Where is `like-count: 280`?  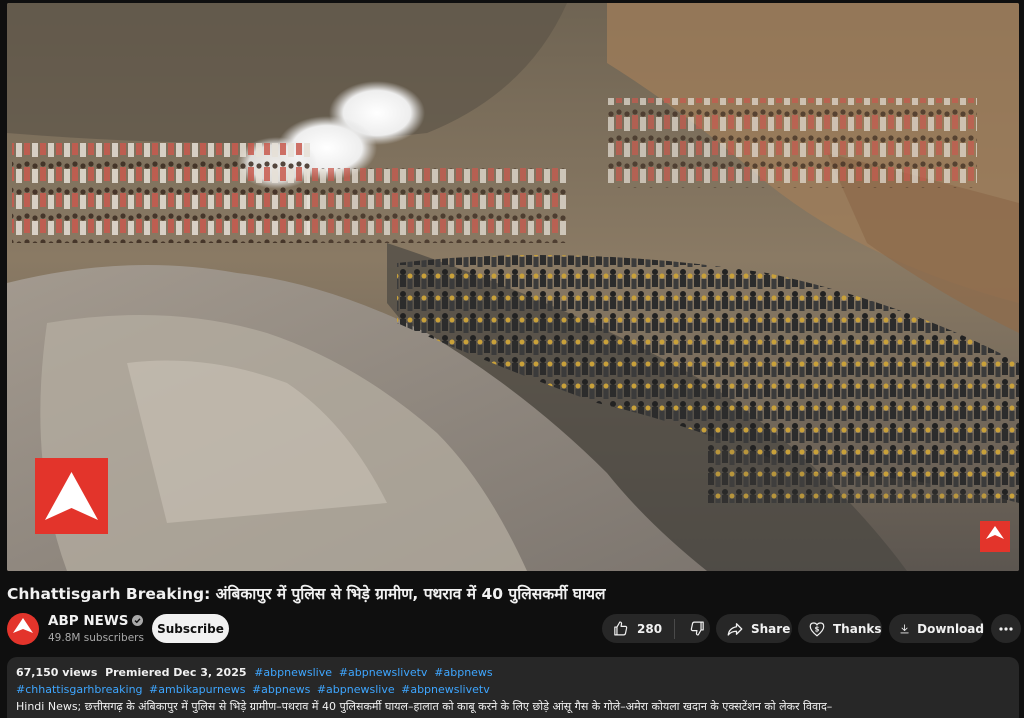 like-count: 280 is located at coordinates (650, 628).